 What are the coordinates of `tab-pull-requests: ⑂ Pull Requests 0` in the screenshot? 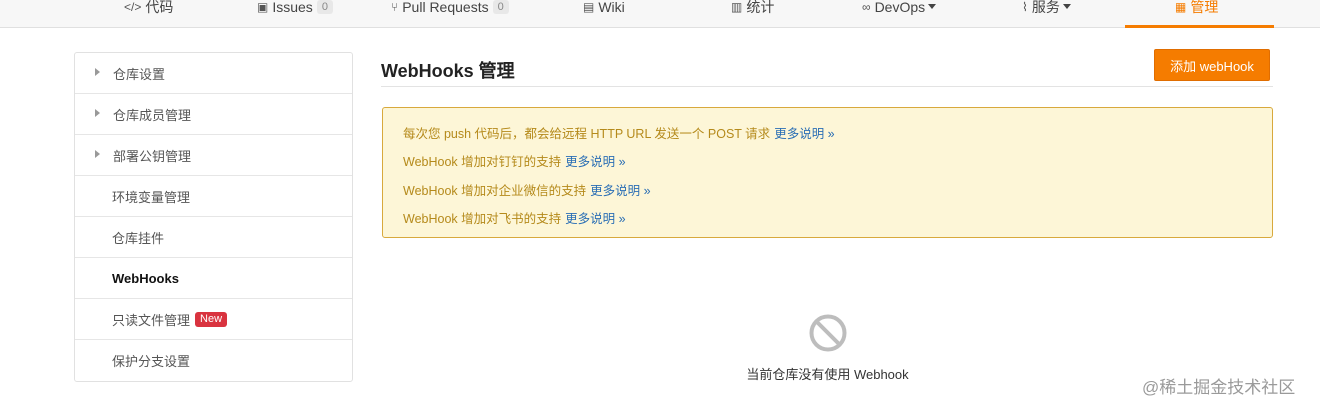 It's located at (450, 14).